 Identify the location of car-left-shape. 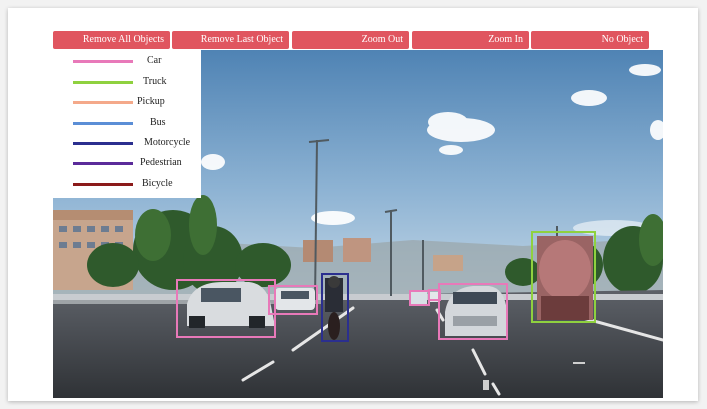
(231, 305).